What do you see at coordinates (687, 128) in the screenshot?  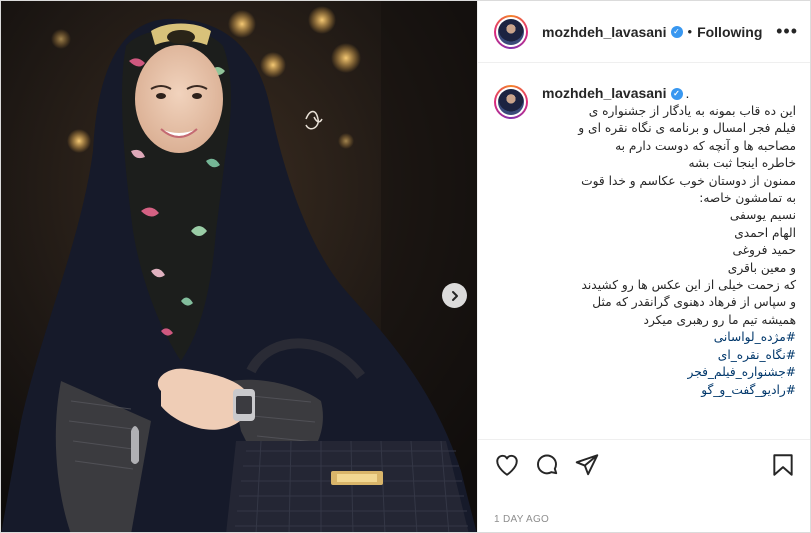 I see `caption-line: فیلم فجر امسال و برنامه ی نگاه نقره ای و` at bounding box center [687, 128].